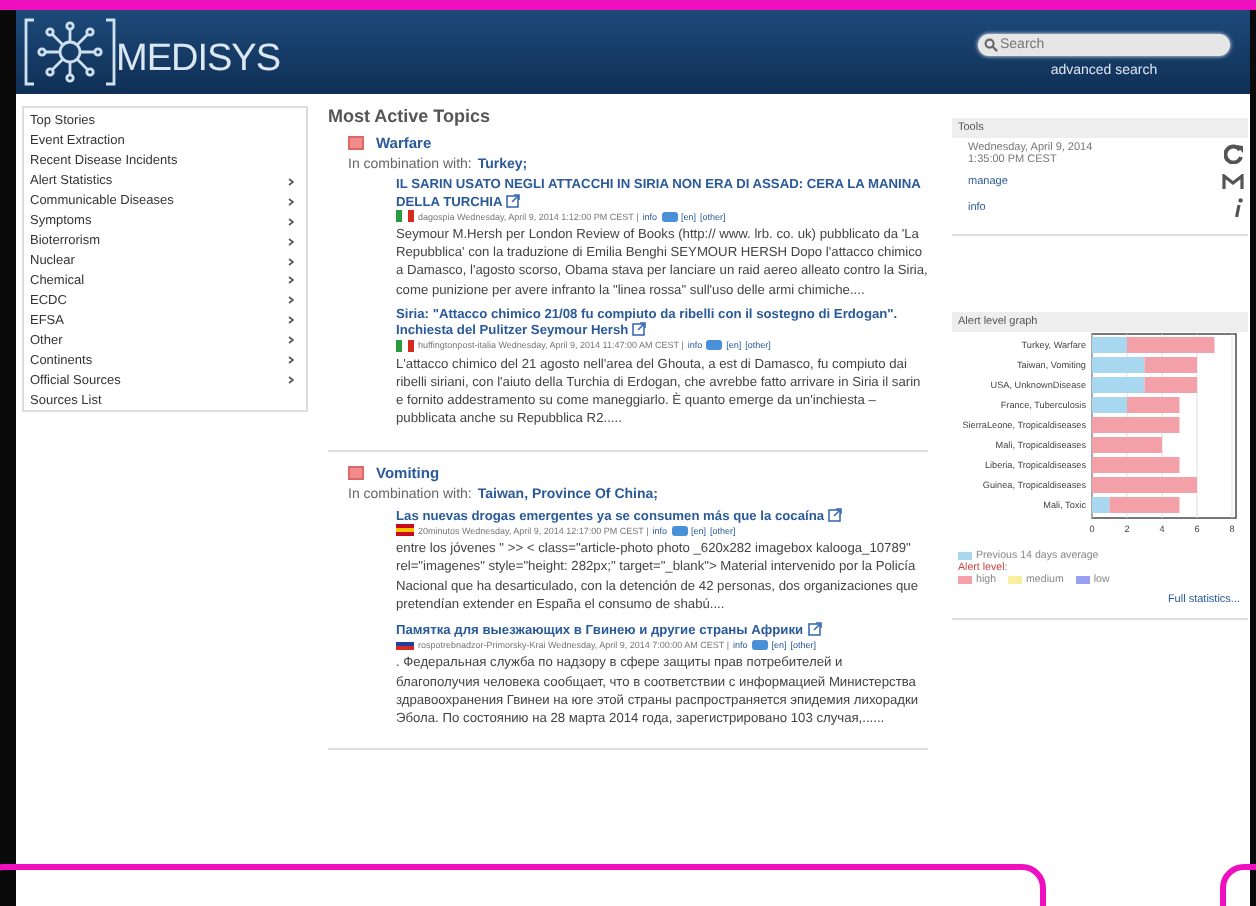 Image resolution: width=1256 pixels, height=906 pixels. I want to click on mail-icon, so click(1233, 182).